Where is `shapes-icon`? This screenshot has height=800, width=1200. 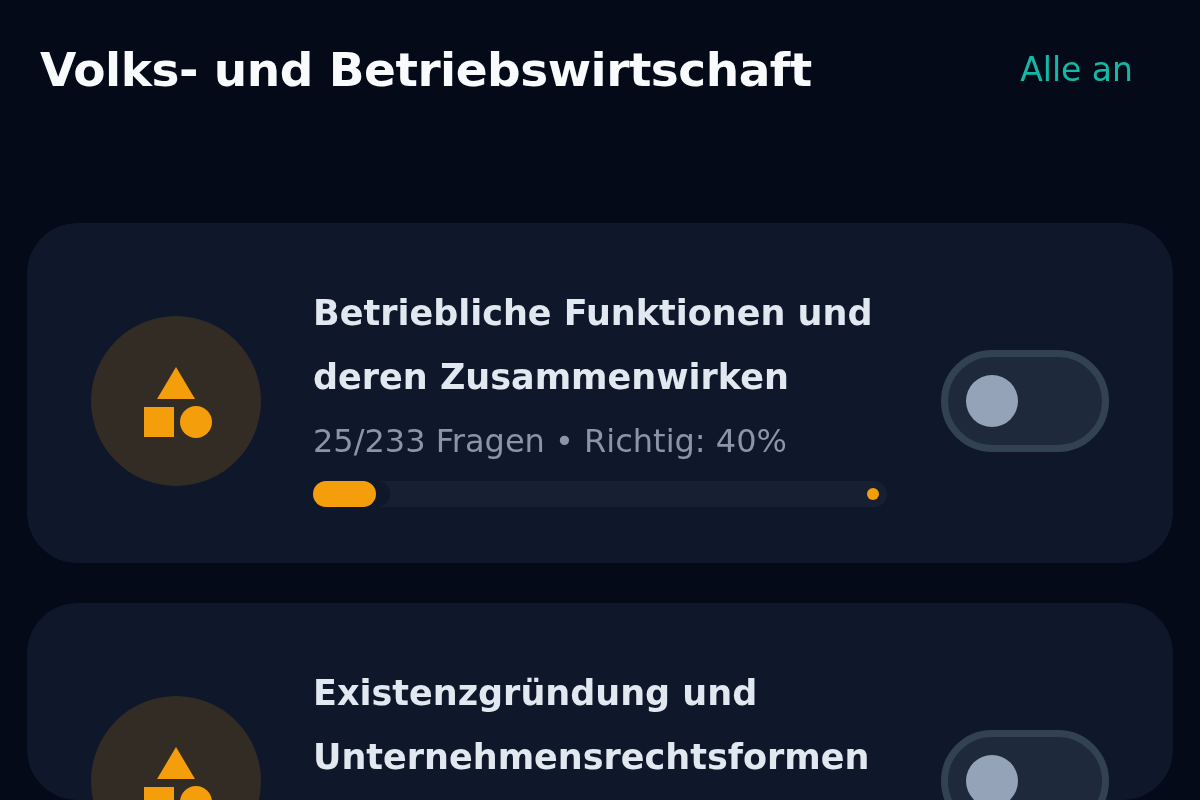
shapes-icon is located at coordinates (176, 401).